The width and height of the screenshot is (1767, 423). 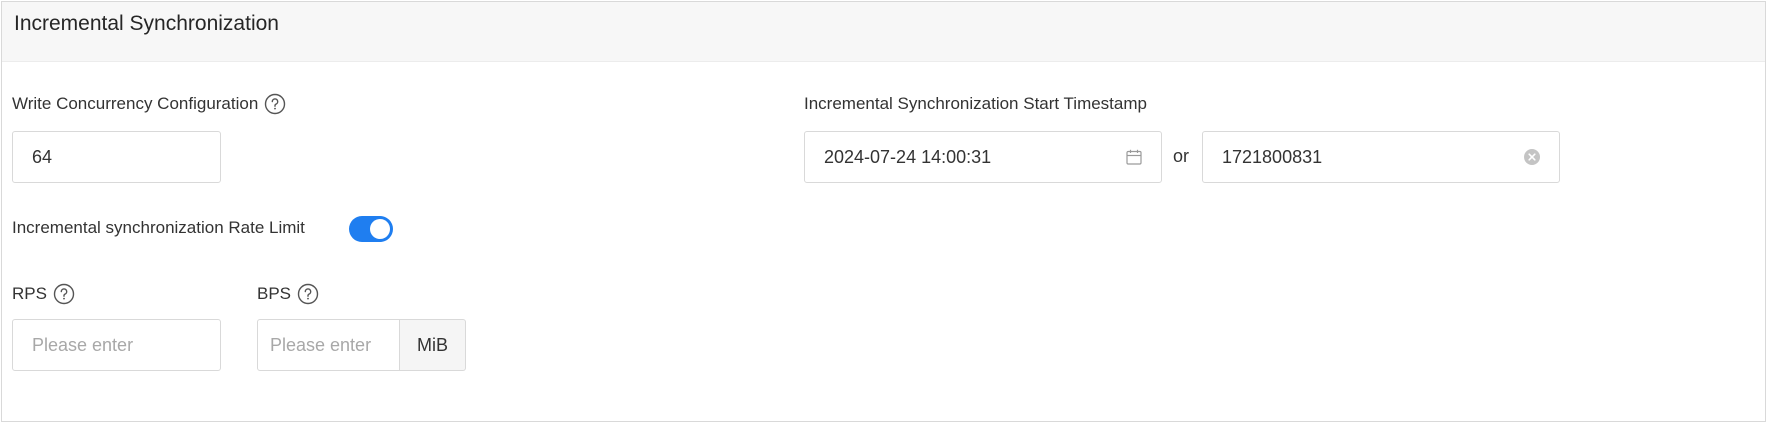 I want to click on rps-input: Please enter, so click(x=116, y=345).